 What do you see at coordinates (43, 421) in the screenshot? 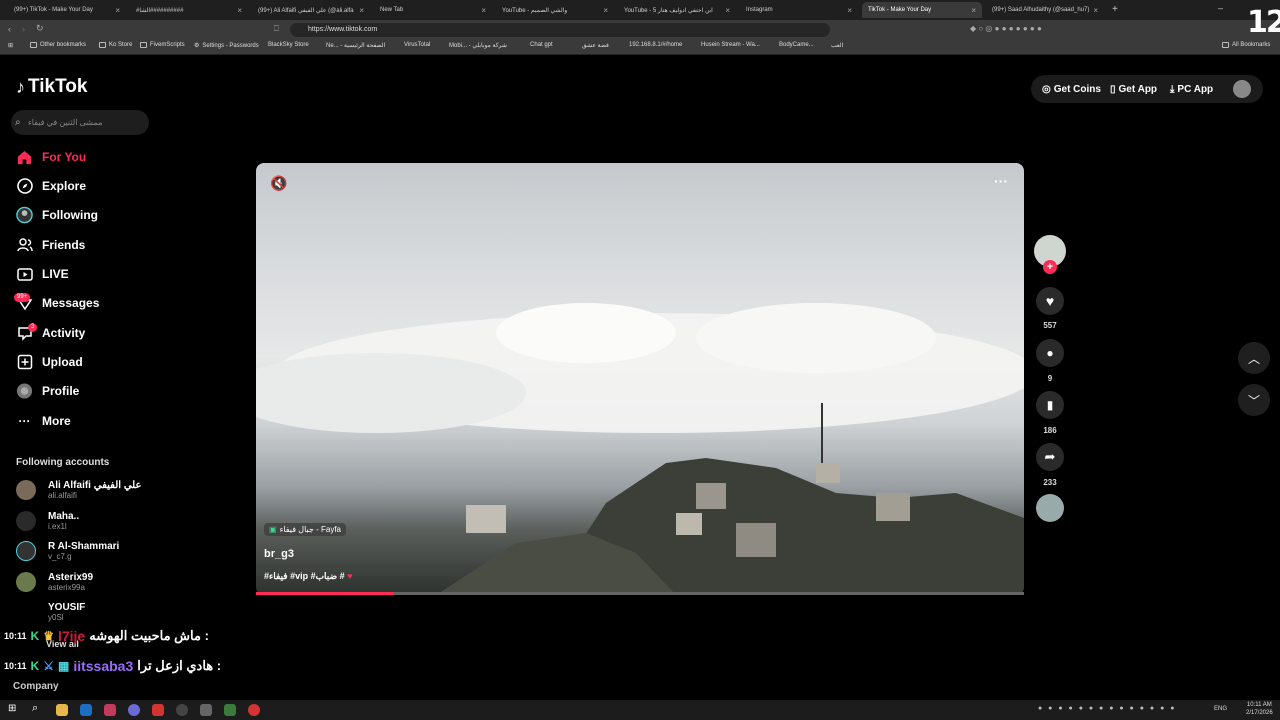
I see `nav-more: ··· More` at bounding box center [43, 421].